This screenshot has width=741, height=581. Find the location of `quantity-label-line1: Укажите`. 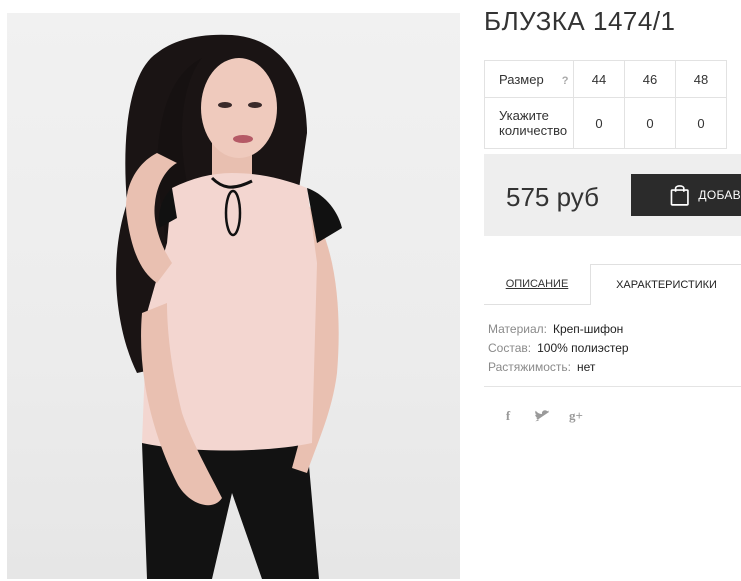

quantity-label-line1: Укажите is located at coordinates (524, 115).